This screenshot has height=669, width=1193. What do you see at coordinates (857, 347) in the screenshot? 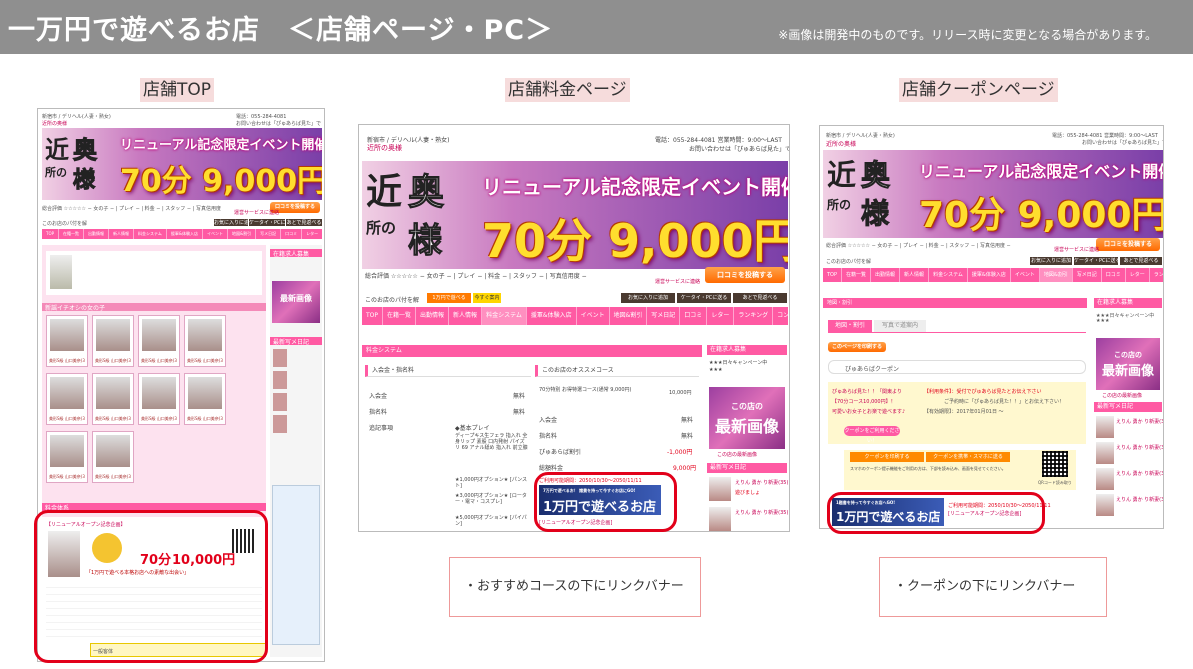
I see `print-page-button: このページを印刷する` at bounding box center [857, 347].